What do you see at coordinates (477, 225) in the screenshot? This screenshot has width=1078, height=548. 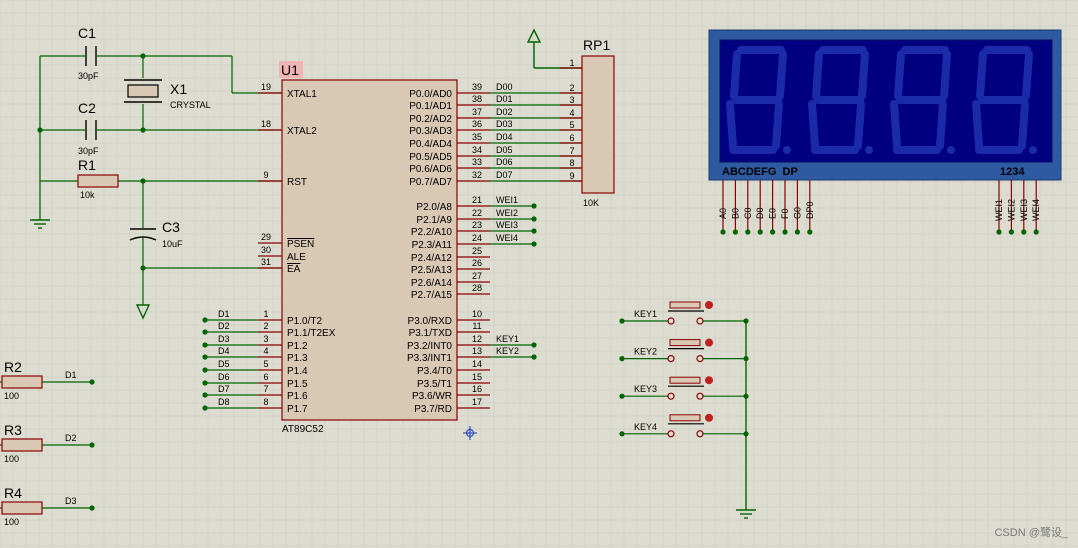 I see `mcu-pin-number: 23` at bounding box center [477, 225].